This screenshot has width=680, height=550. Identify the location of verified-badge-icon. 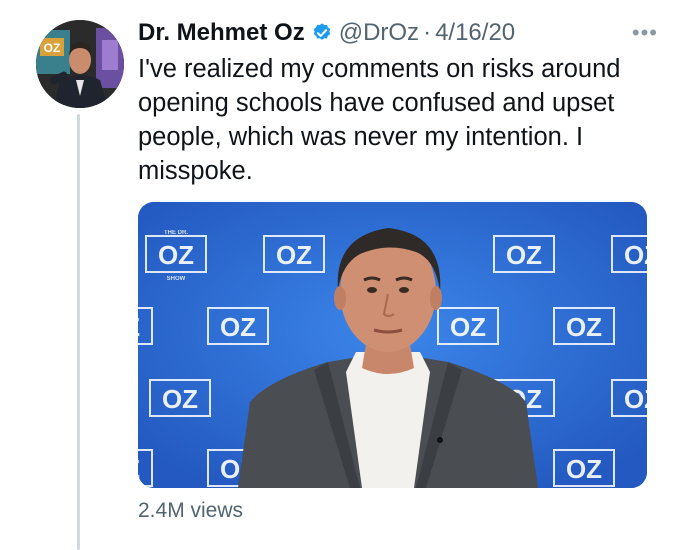
(322, 33).